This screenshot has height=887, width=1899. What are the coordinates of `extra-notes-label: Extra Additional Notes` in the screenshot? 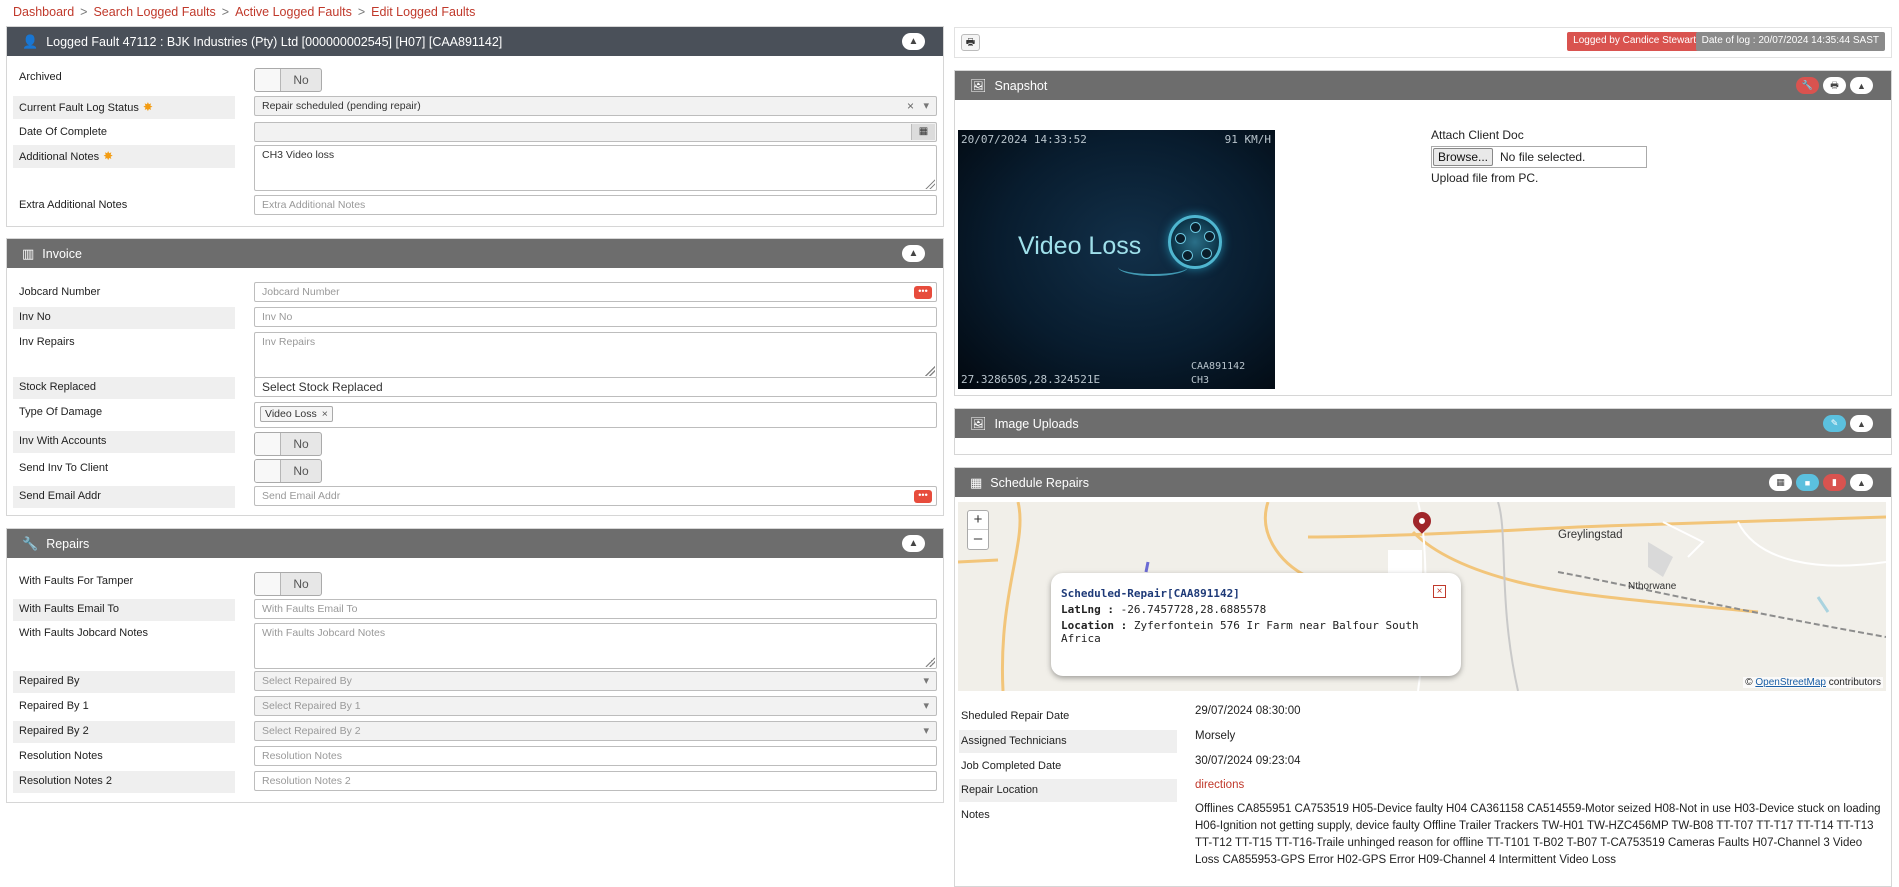 It's located at (73, 205).